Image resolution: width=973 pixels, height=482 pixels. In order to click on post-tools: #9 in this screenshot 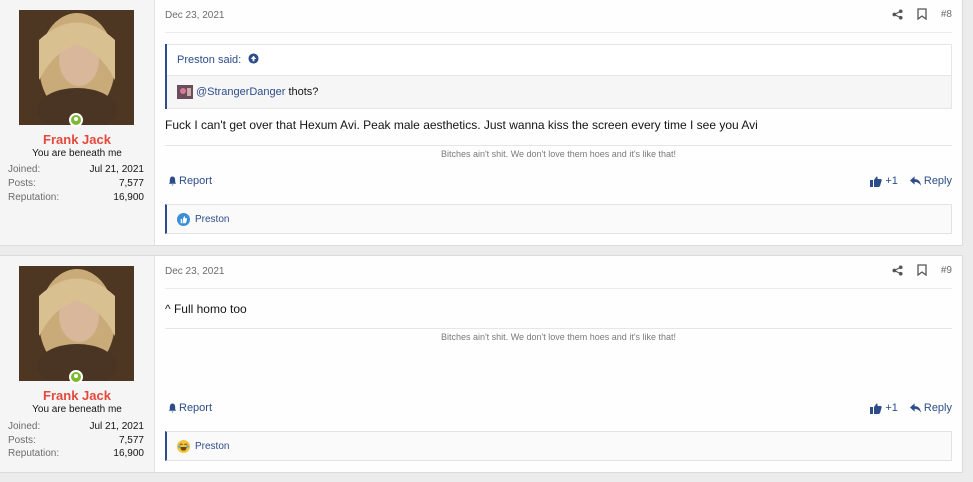, I will do `click(922, 270)`.